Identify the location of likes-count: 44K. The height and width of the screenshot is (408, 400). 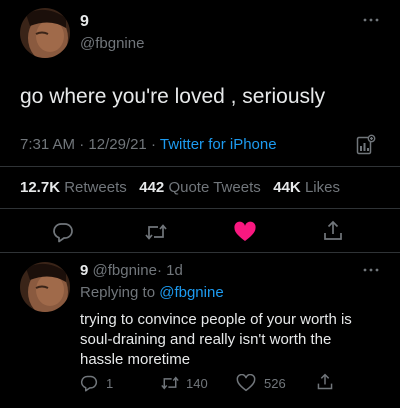
(287, 187).